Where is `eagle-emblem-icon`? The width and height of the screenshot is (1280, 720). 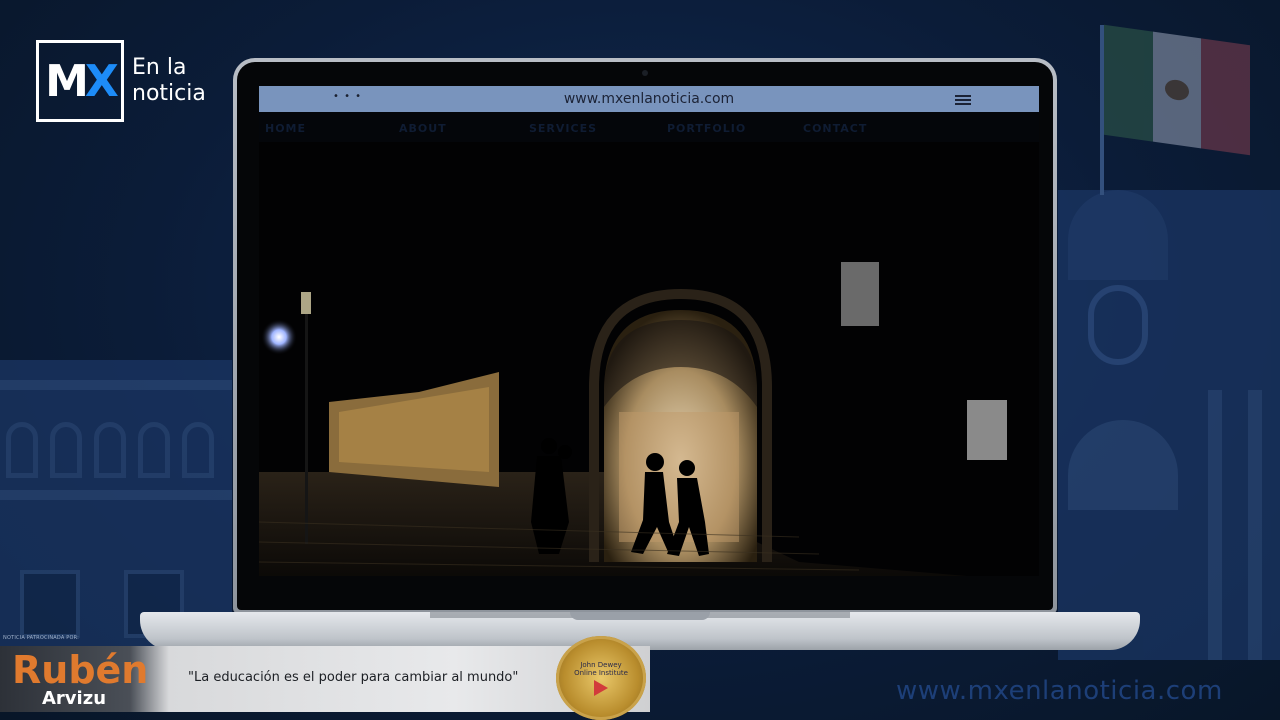 eagle-emblem-icon is located at coordinates (1177, 90).